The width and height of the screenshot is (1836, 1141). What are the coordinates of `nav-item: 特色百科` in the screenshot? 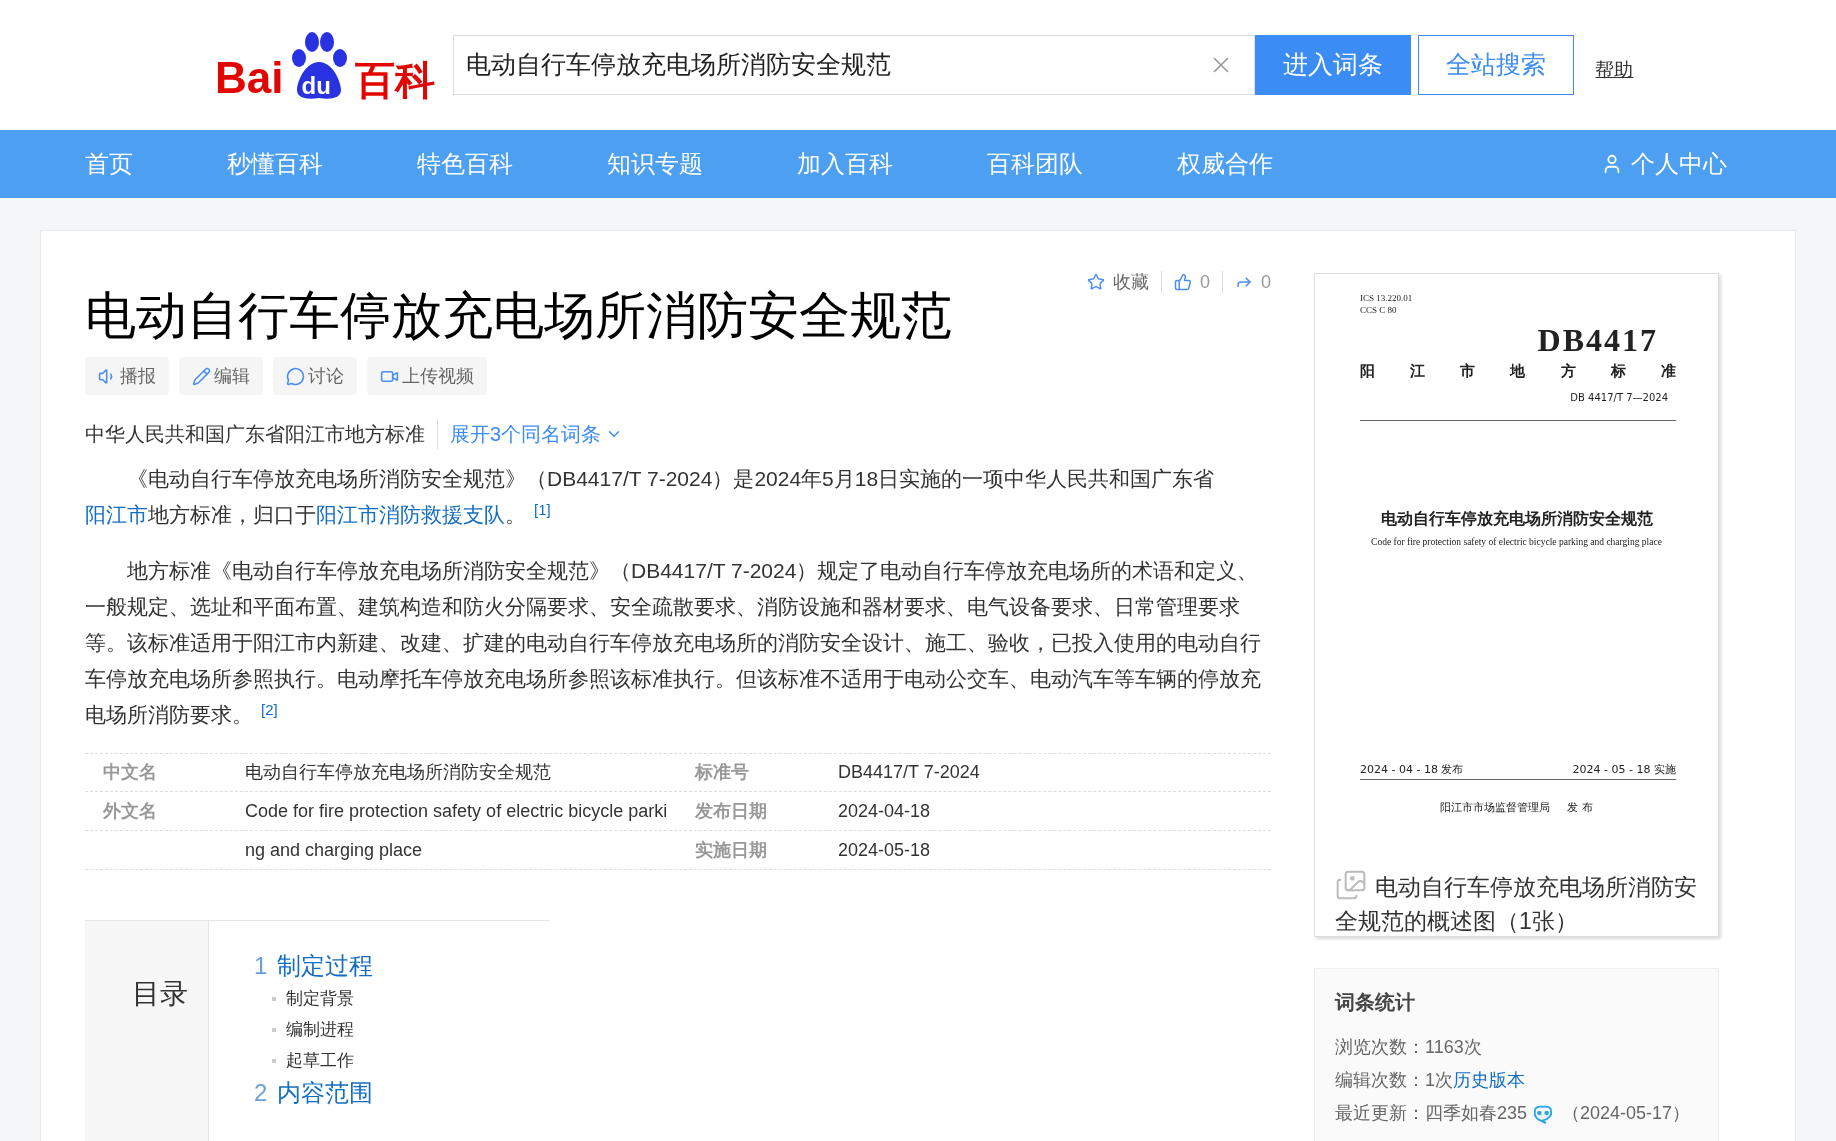 It's located at (465, 164).